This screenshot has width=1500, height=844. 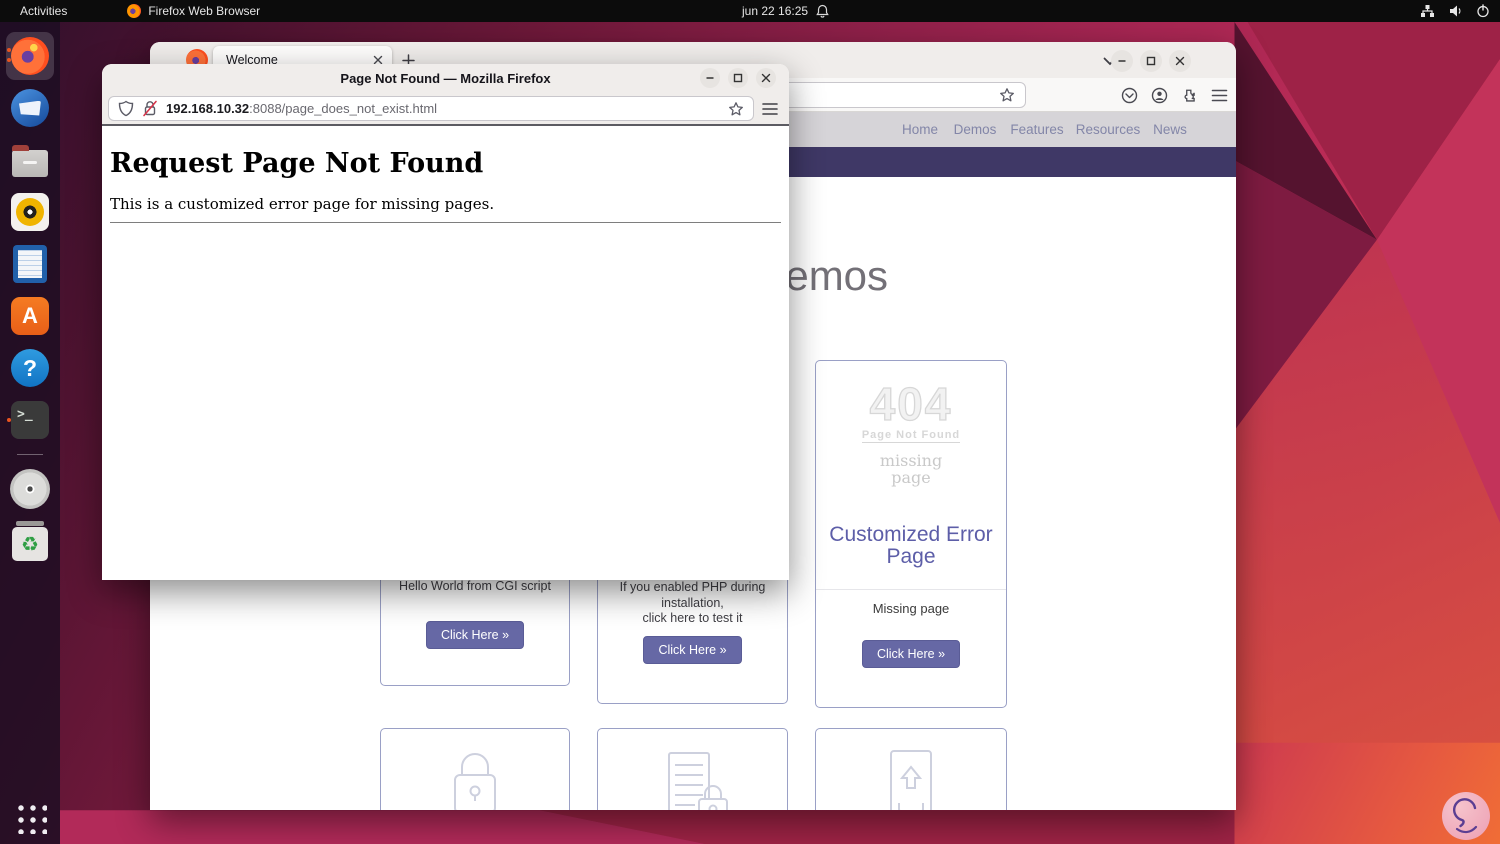 I want to click on card-htaccess-demo, so click(x=692, y=769).